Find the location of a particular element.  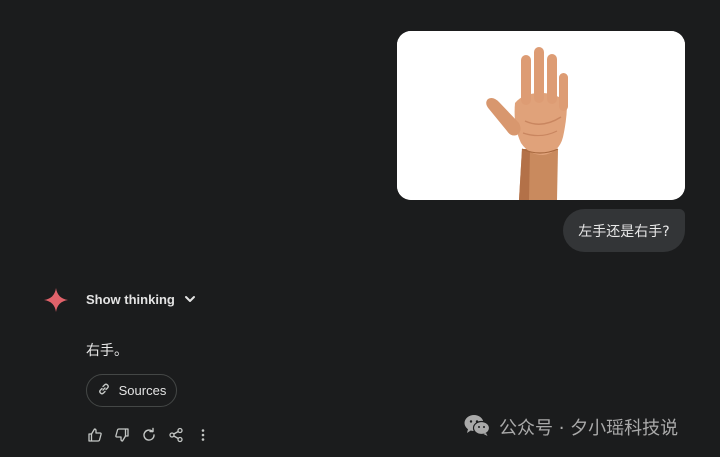

show-thinking-toggle: Show thinking is located at coordinates (141, 299).